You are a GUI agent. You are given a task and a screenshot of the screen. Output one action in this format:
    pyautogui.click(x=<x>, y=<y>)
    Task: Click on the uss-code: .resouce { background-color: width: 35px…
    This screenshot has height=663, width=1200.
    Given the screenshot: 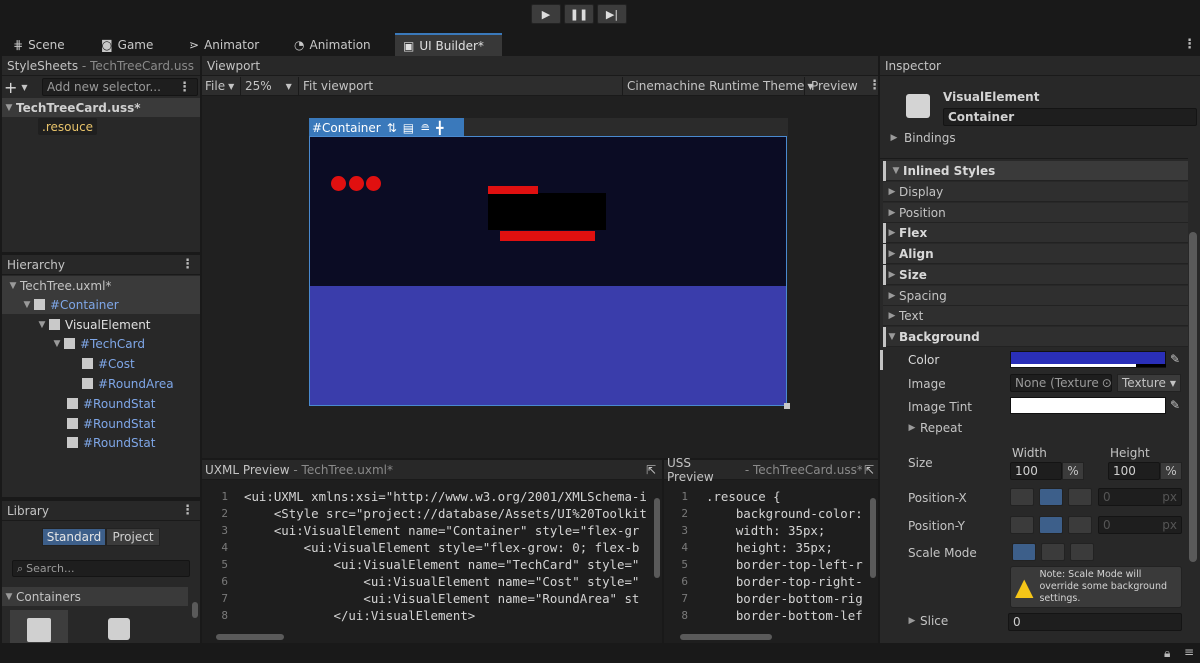 What is the action you would take?
    pyautogui.click(x=787, y=557)
    